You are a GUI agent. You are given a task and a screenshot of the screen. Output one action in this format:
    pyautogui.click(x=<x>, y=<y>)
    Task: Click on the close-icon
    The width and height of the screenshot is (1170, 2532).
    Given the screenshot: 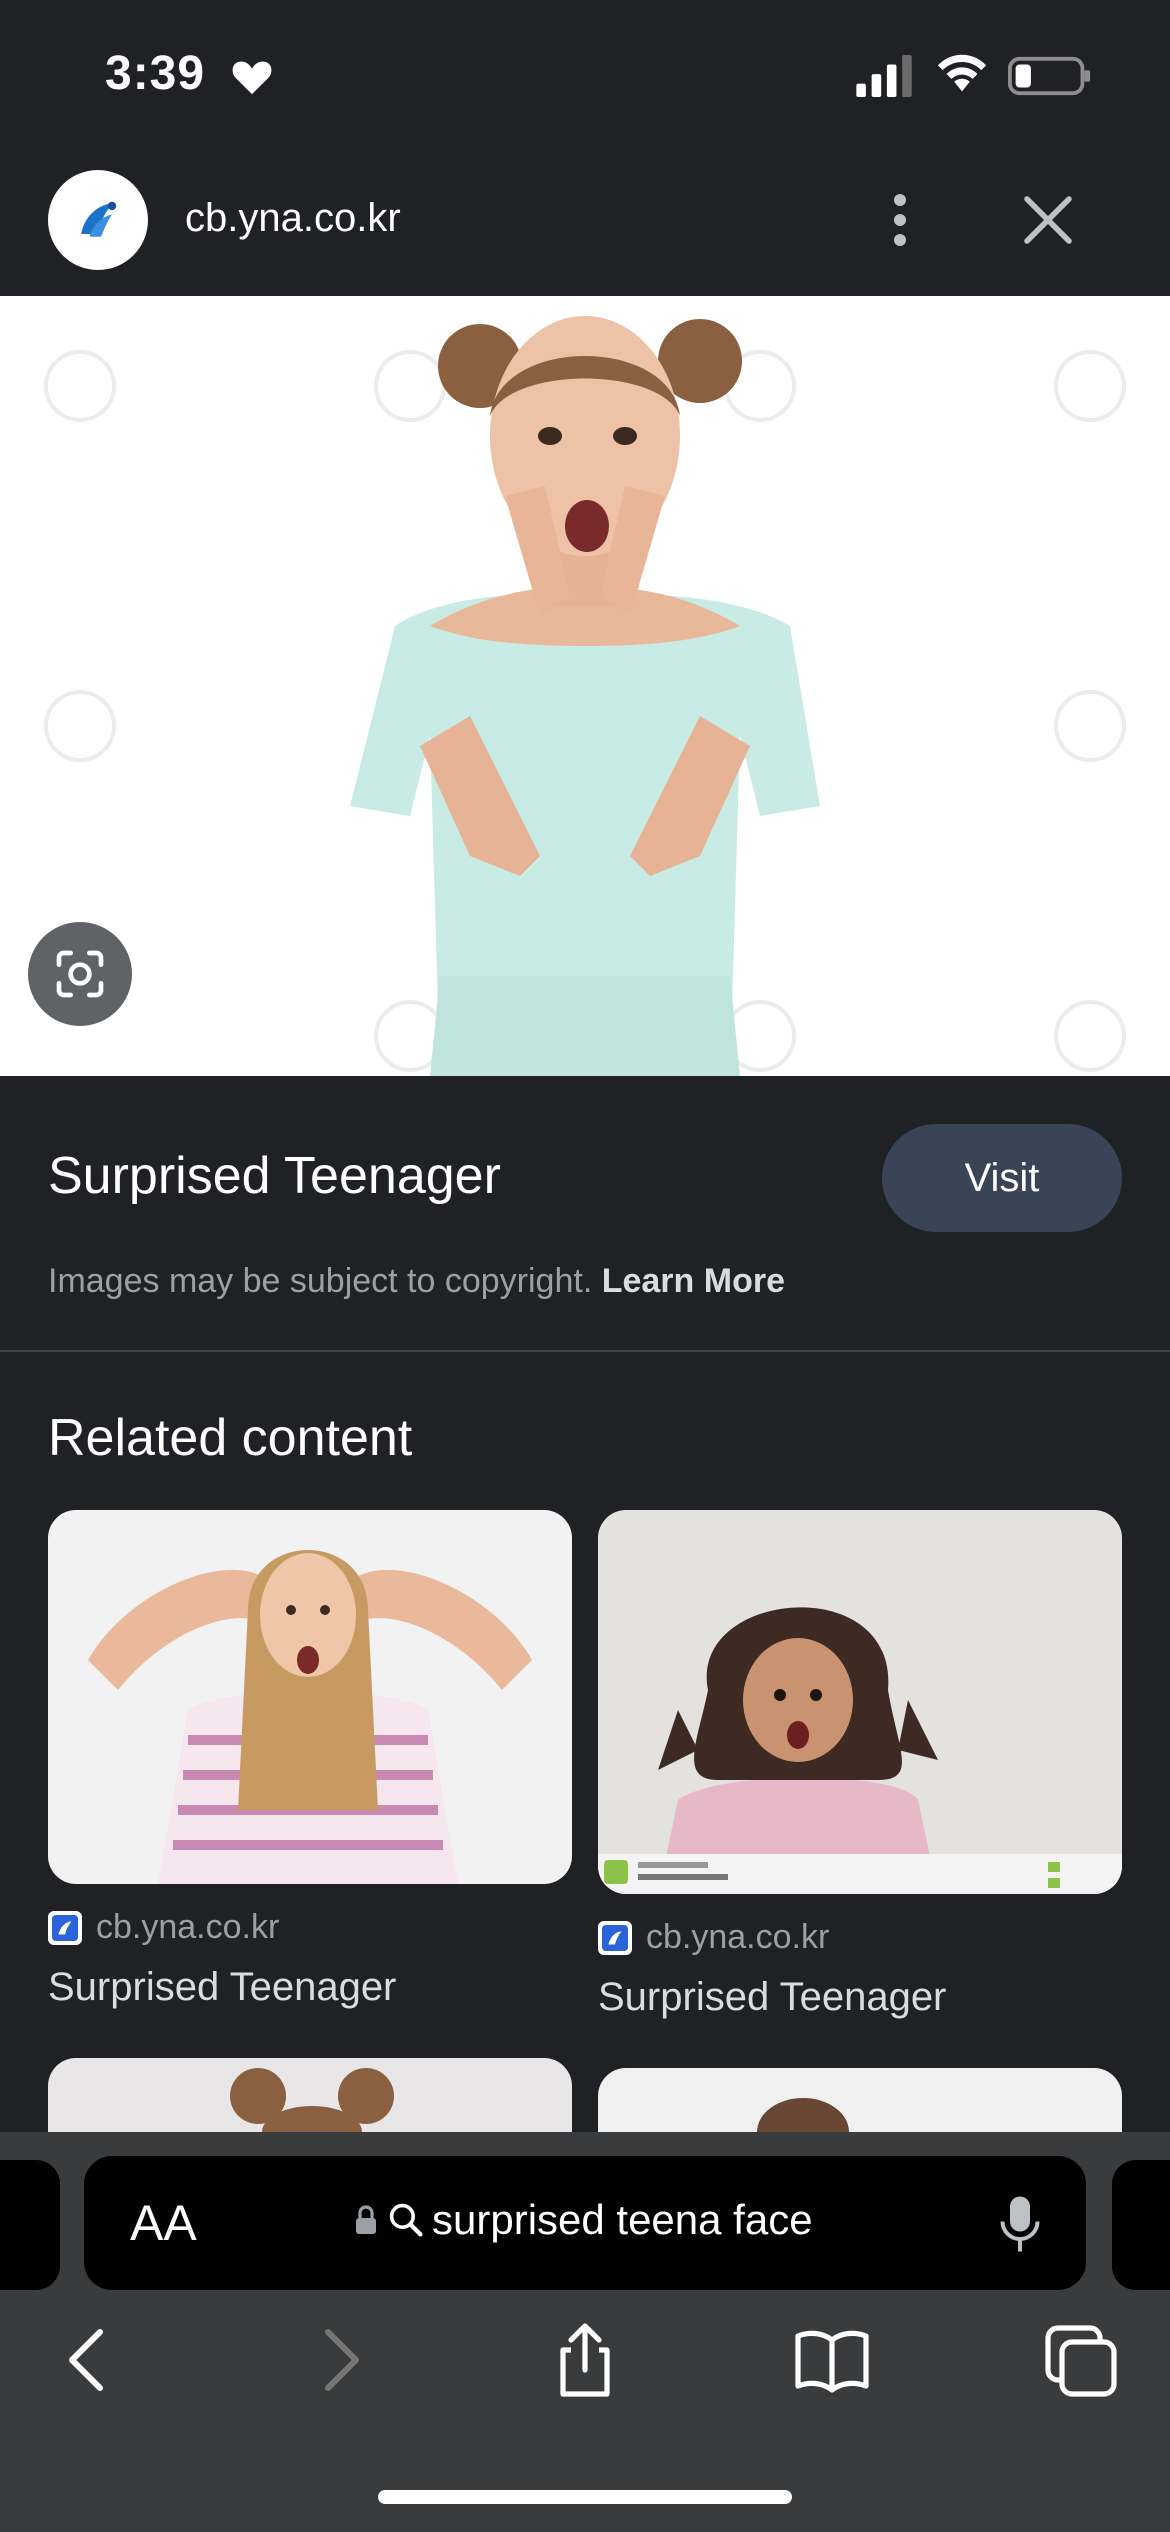 What is the action you would take?
    pyautogui.click(x=1048, y=220)
    